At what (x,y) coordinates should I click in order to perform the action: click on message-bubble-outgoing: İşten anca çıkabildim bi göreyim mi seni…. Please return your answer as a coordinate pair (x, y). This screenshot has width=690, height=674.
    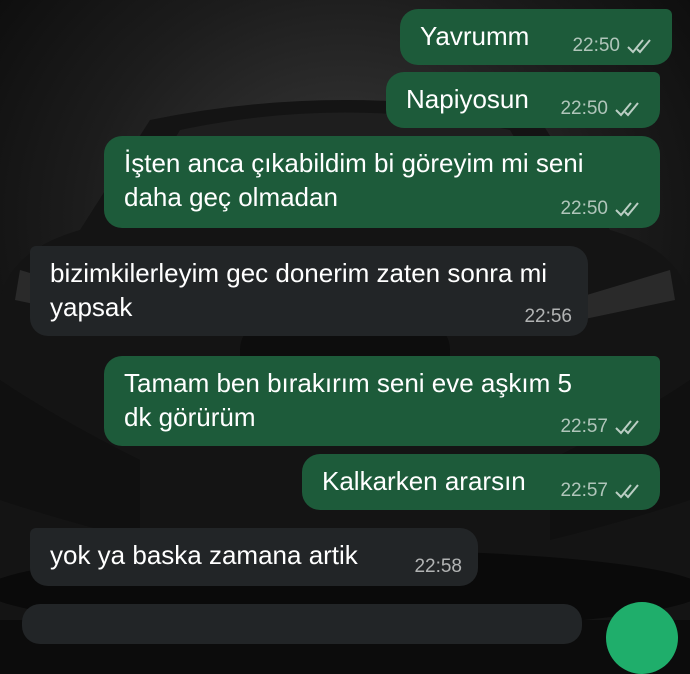
    Looking at the image, I should click on (382, 182).